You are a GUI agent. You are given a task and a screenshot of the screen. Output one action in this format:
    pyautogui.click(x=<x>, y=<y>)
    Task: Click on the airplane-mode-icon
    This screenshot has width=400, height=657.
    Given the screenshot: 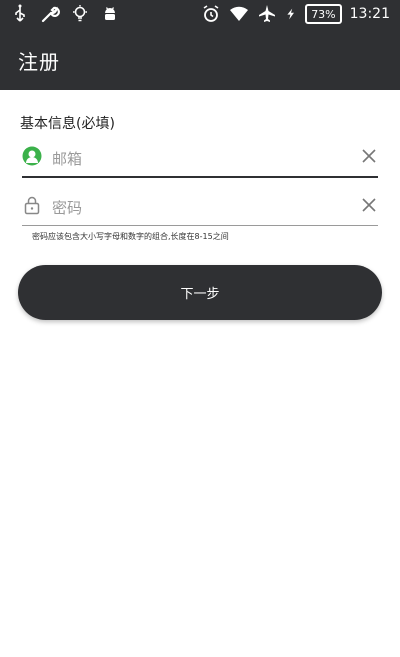 What is the action you would take?
    pyautogui.click(x=267, y=13)
    